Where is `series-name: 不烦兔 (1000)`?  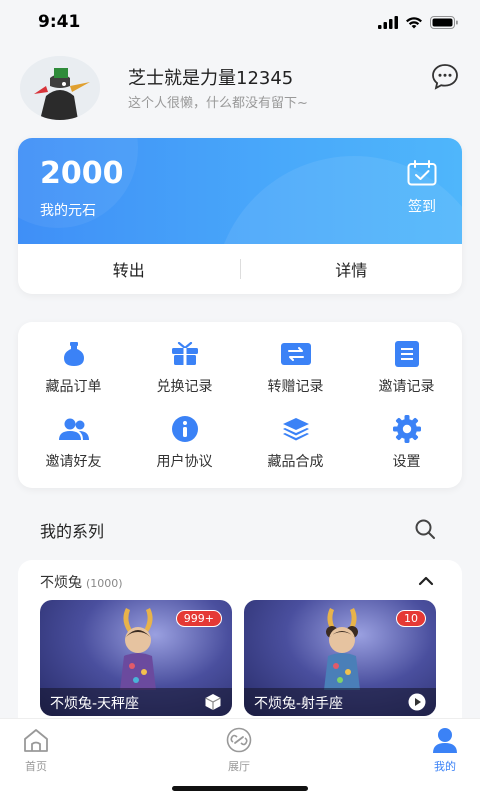
series-name: 不烦兔 (1000) is located at coordinates (81, 582).